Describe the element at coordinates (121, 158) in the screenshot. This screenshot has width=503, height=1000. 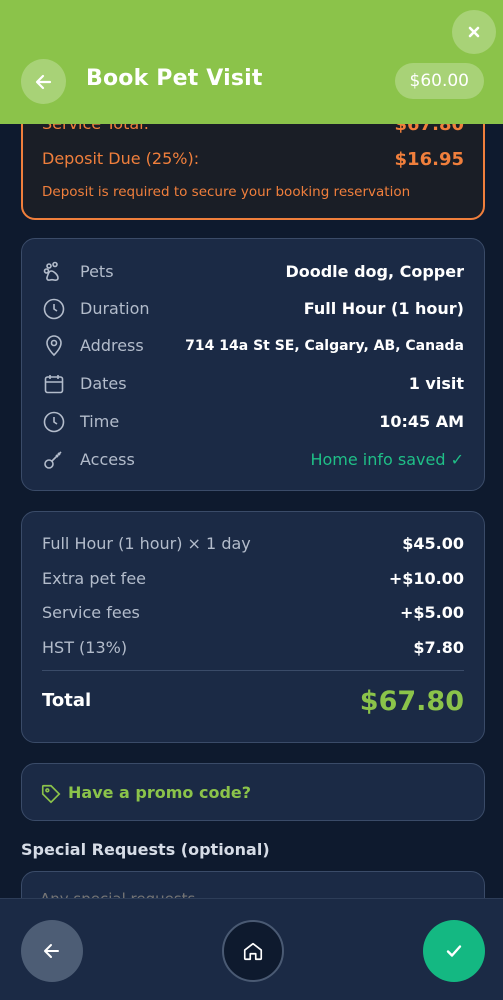
I see `deposit-due-label: Deposit Due (25%):` at that location.